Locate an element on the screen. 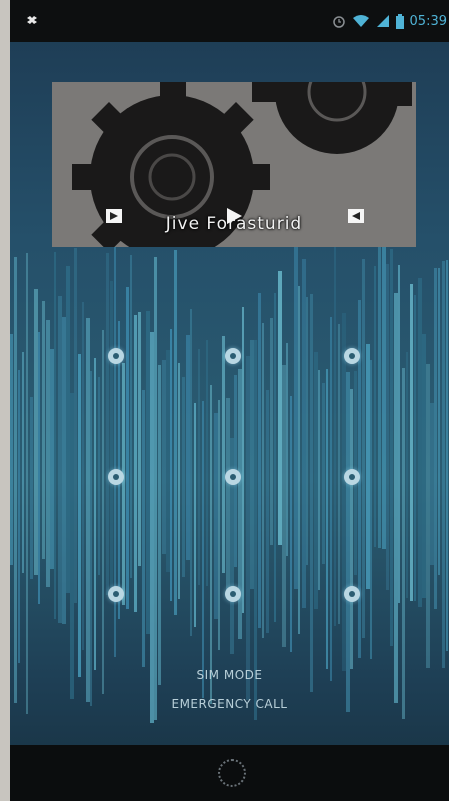  dropbox-icon is located at coordinates (32, 20).